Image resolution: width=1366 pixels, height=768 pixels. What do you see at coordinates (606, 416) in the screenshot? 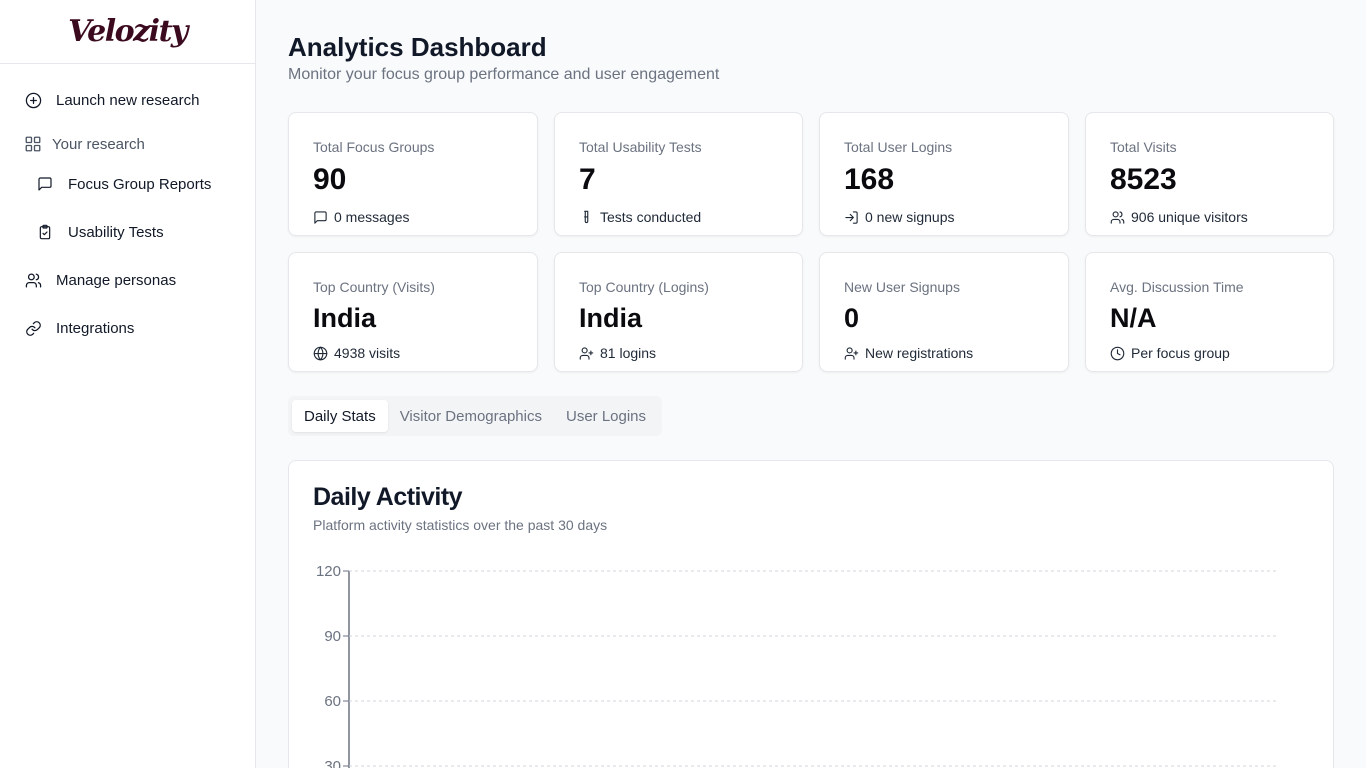
I see `tab-user-logins: User Logins` at bounding box center [606, 416].